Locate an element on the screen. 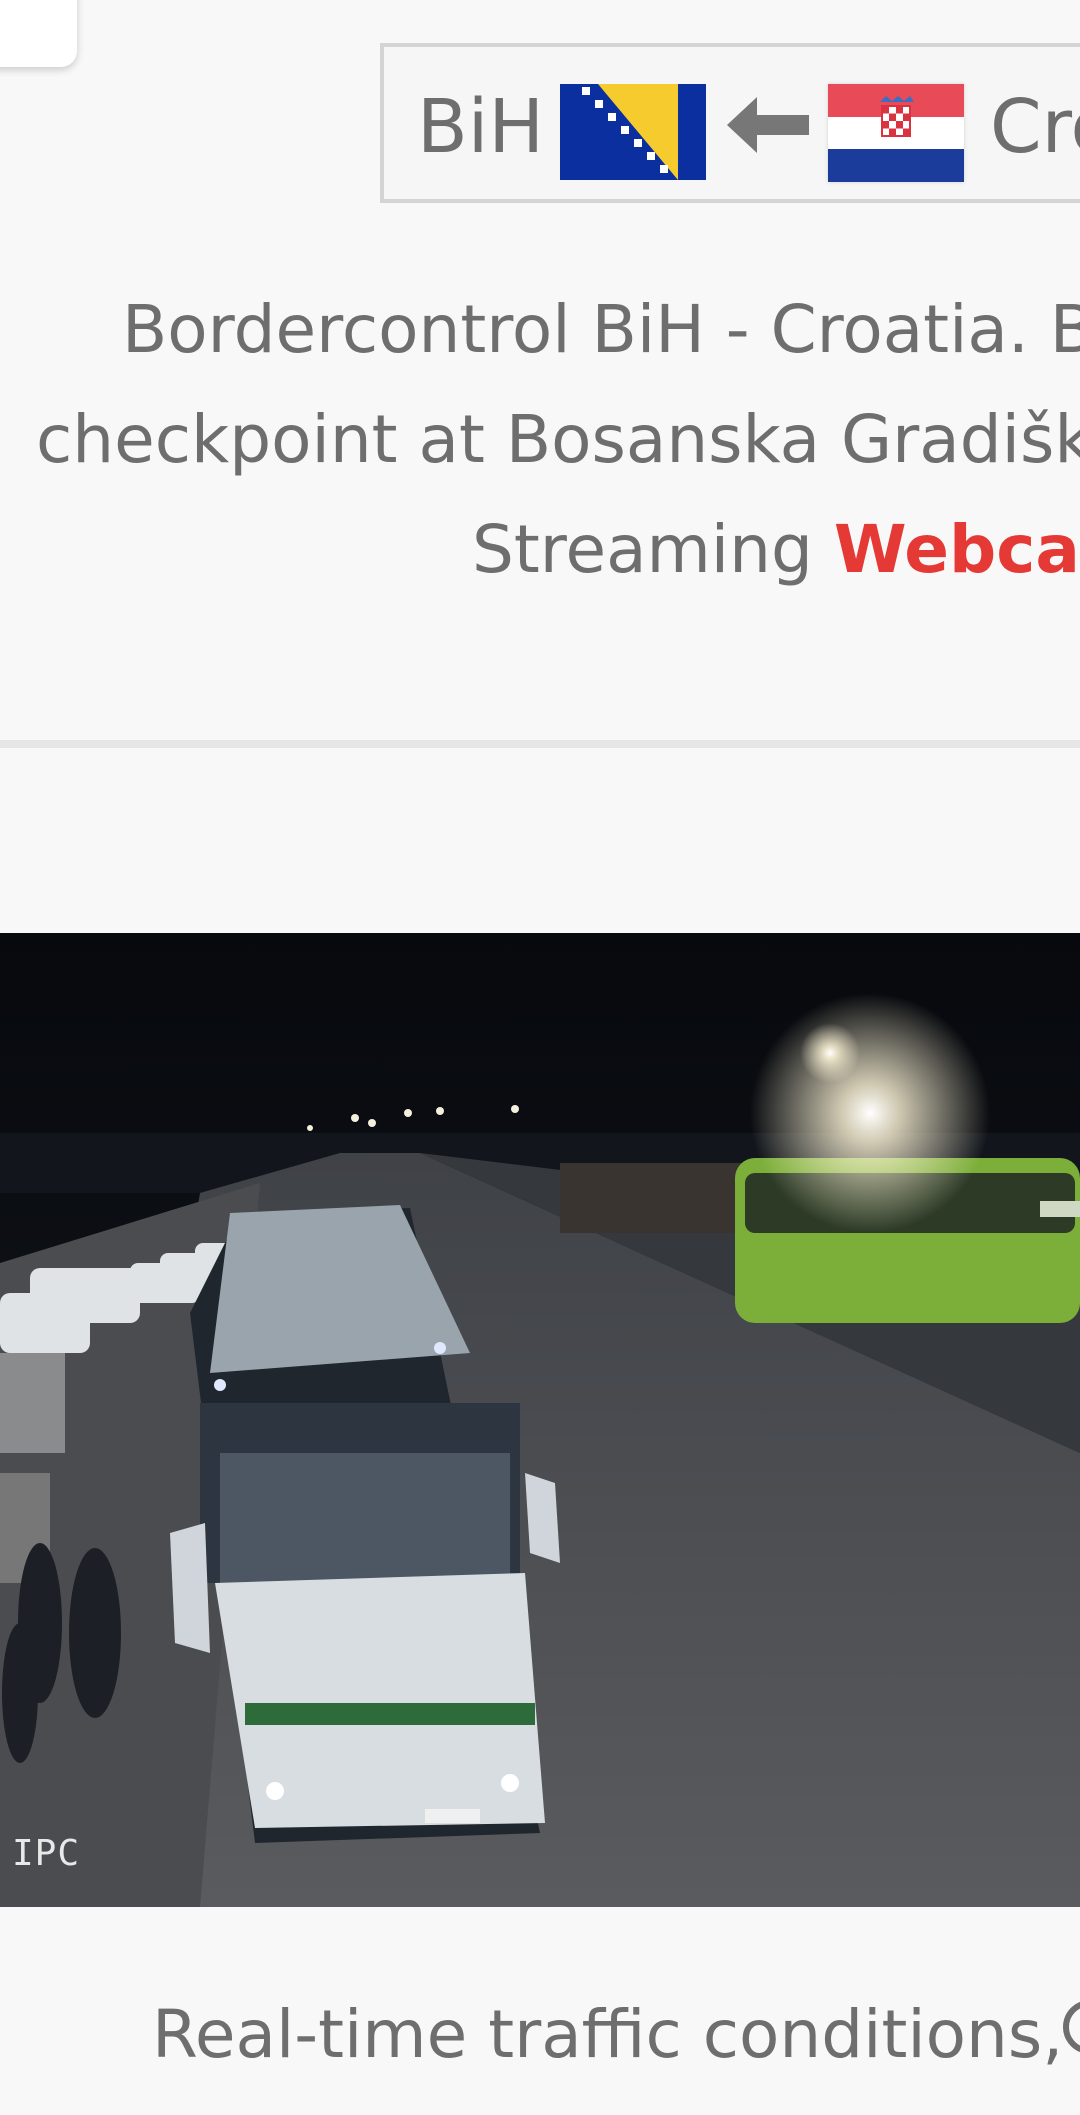  traffic-conditions-text: Real-time traffic conditions, is located at coordinates (608, 2034).